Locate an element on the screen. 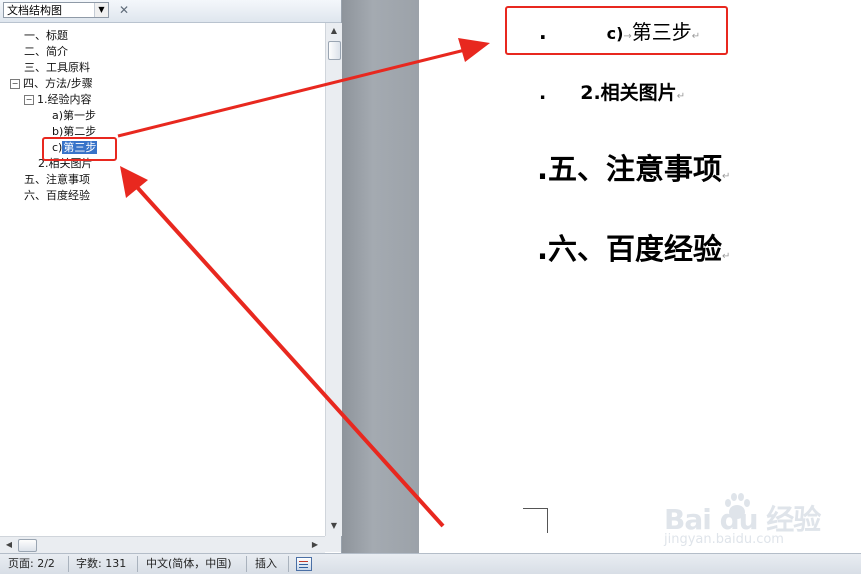 The image size is (861, 574). tree-item-label: a)第一步 is located at coordinates (74, 115).